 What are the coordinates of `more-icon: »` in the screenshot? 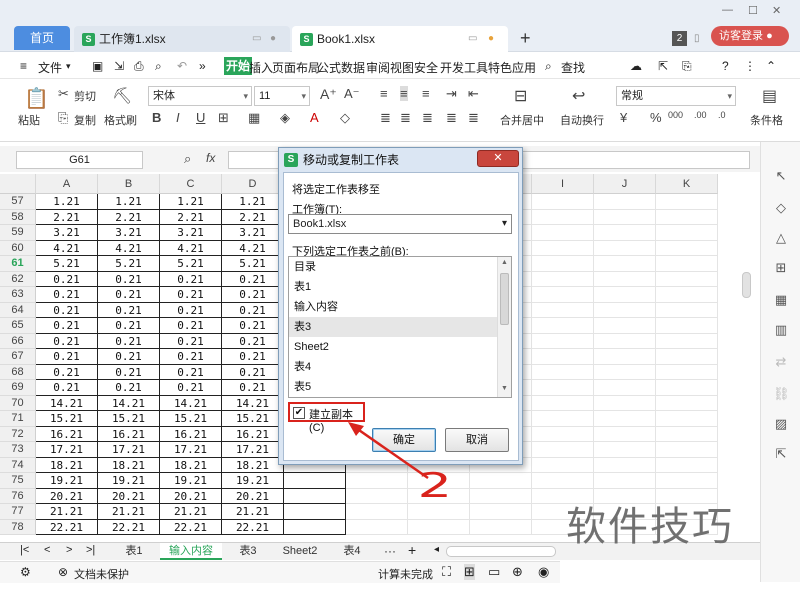 It's located at (202, 66).